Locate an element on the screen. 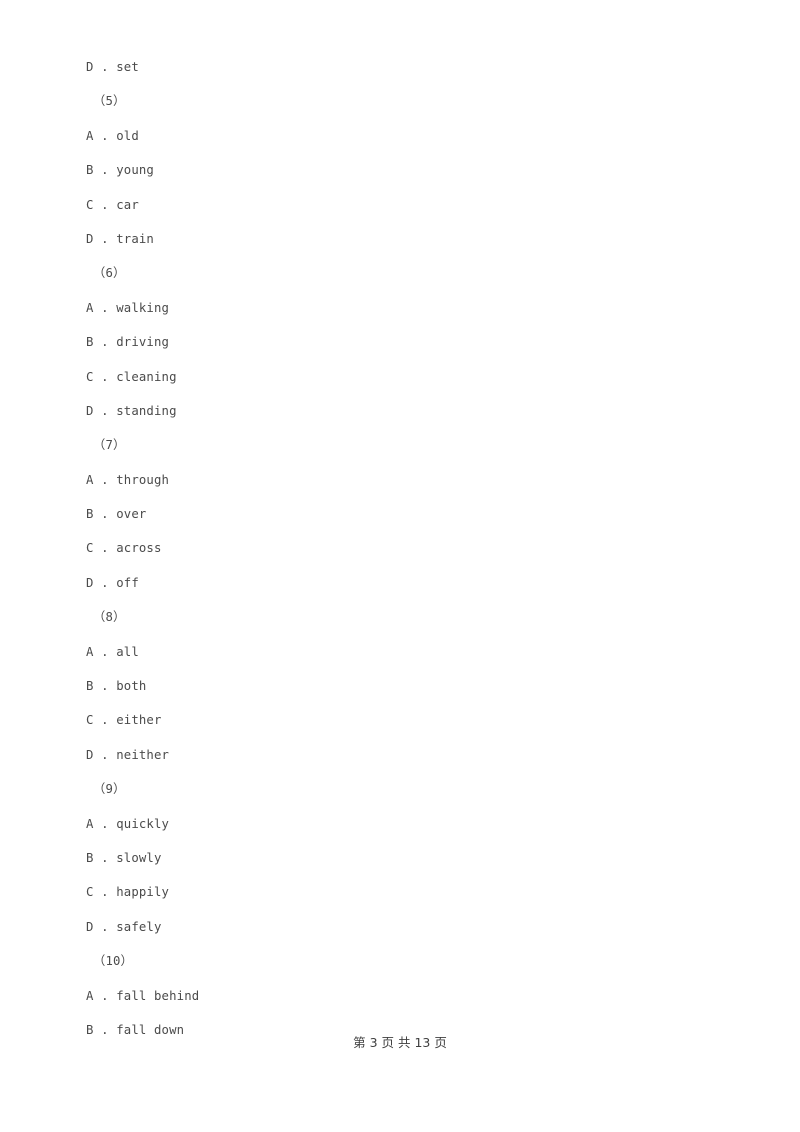  answer-option: D . train is located at coordinates (120, 238).